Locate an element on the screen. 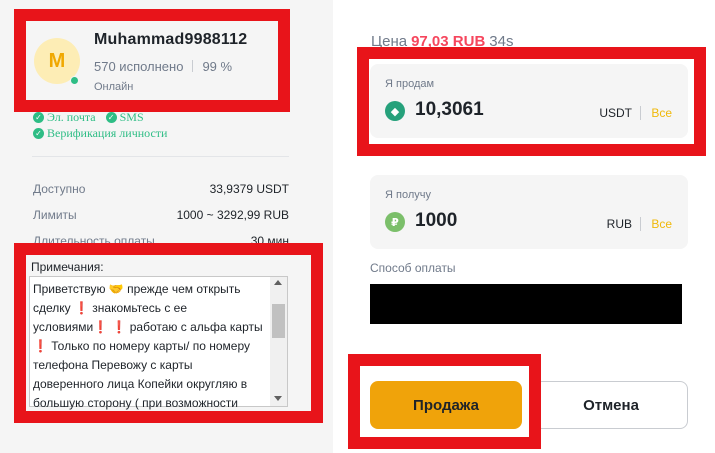 Image resolution: width=715 pixels, height=453 pixels. usdt-coin-icon: ◆ is located at coordinates (395, 111).